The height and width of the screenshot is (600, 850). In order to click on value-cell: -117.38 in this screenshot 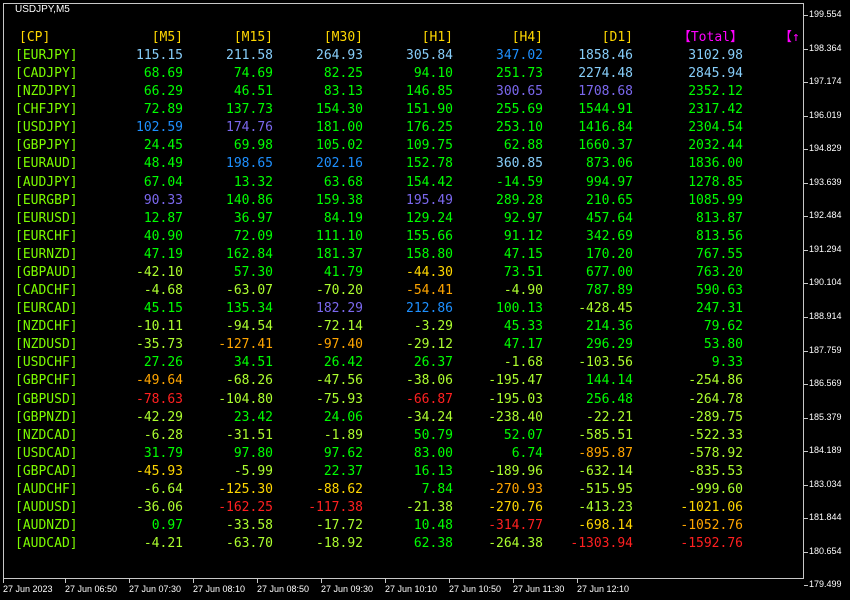, I will do `click(335, 507)`.